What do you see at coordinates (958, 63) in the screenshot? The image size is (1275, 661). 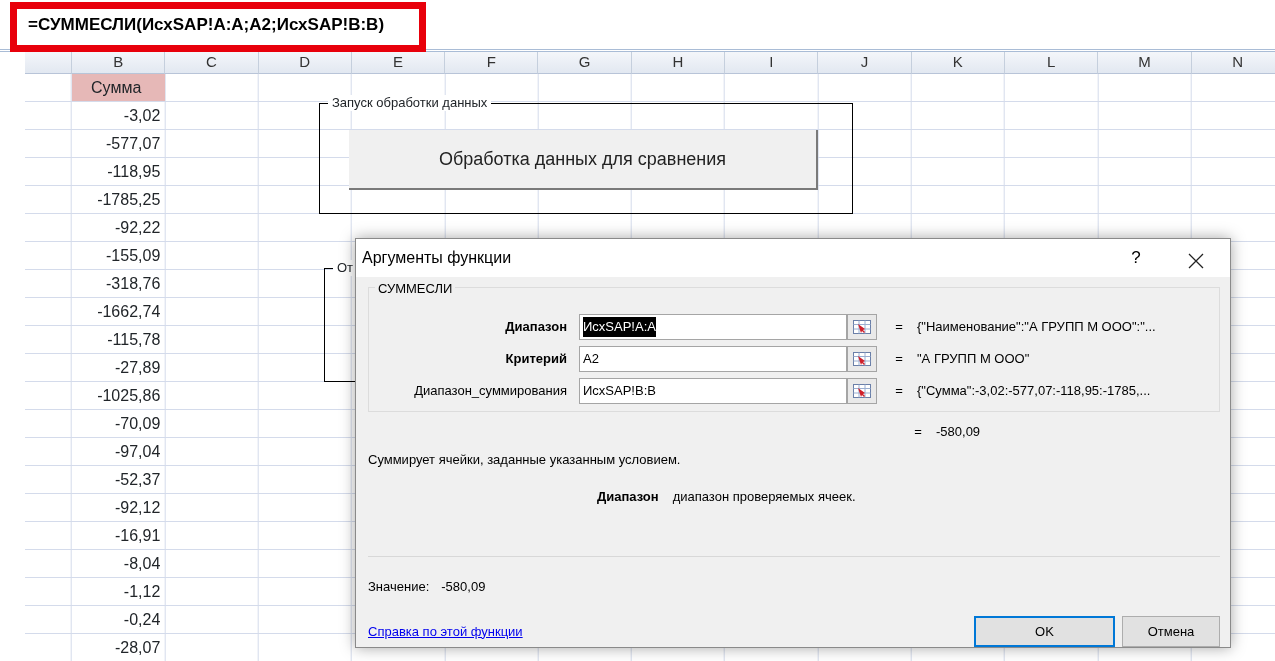 I see `column-header: K` at bounding box center [958, 63].